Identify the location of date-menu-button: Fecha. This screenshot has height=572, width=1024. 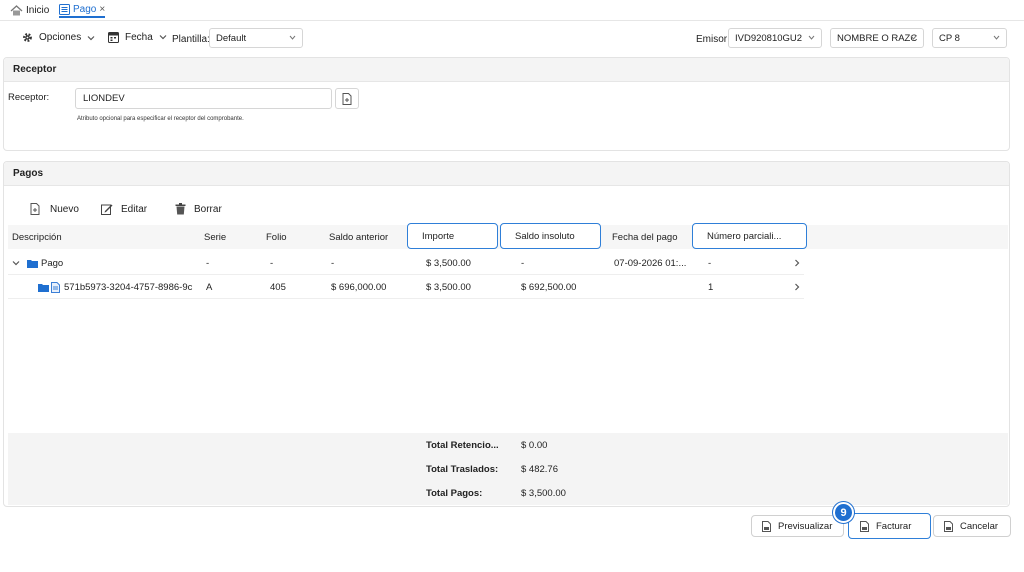
(137, 37).